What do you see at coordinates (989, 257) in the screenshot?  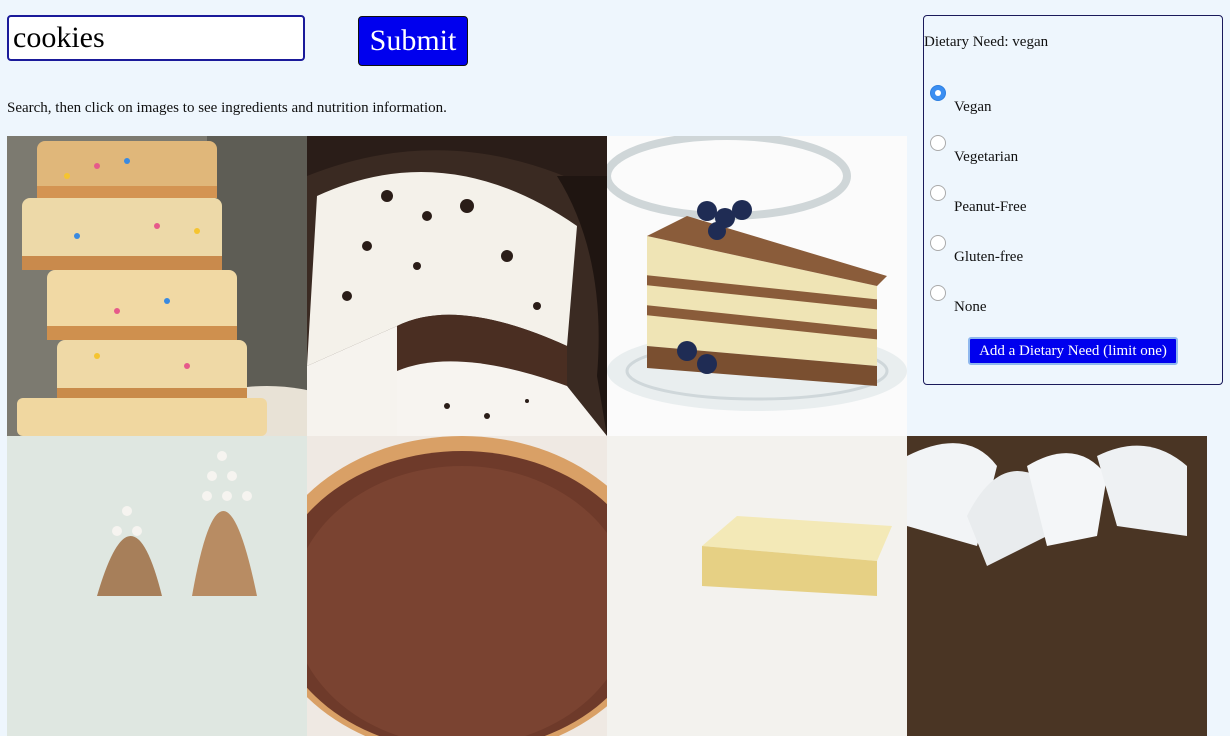 I see `radio-label: Gluten-free` at bounding box center [989, 257].